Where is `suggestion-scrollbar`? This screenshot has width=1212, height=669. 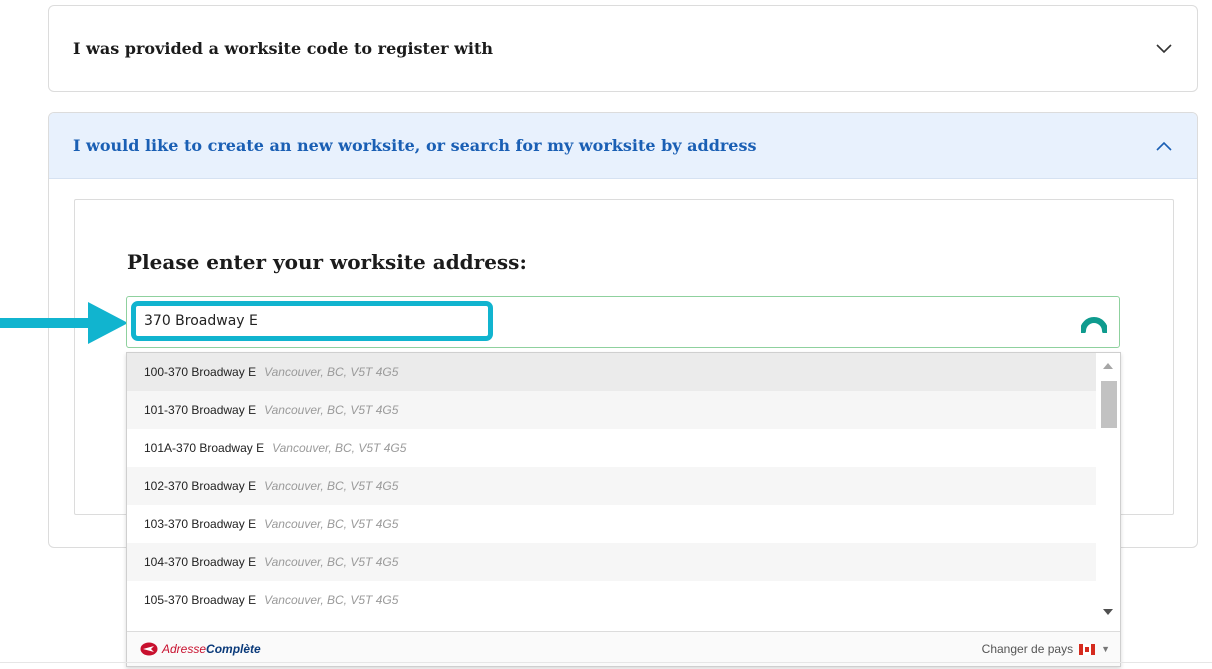 suggestion-scrollbar is located at coordinates (1108, 492).